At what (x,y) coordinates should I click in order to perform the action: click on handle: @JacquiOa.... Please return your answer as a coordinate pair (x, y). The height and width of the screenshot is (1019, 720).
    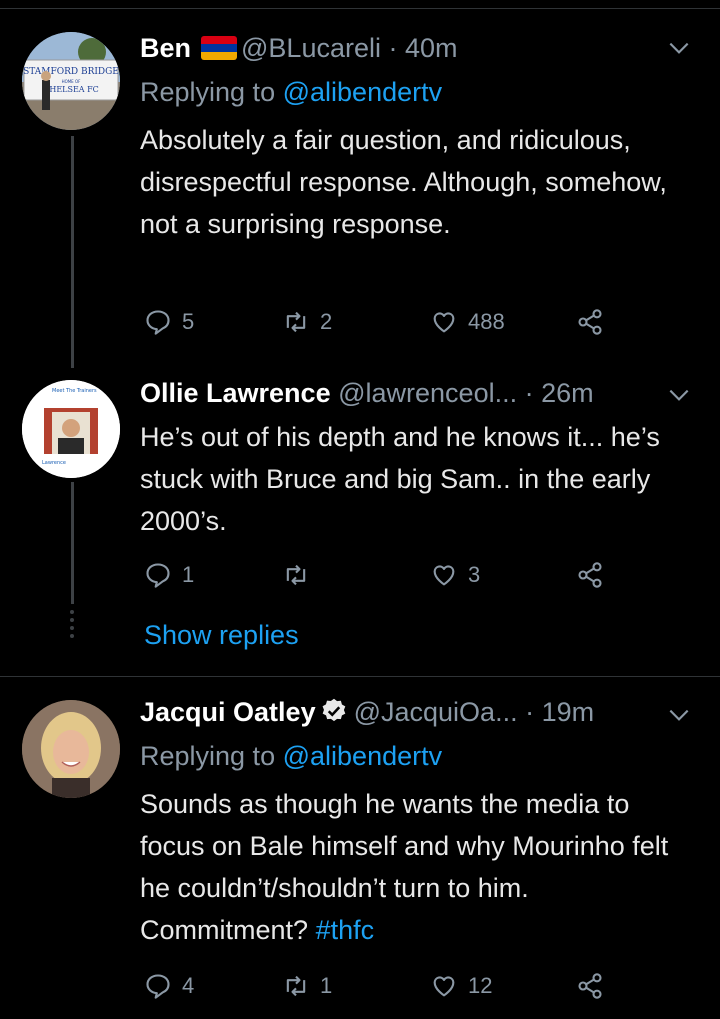
    Looking at the image, I should click on (436, 712).